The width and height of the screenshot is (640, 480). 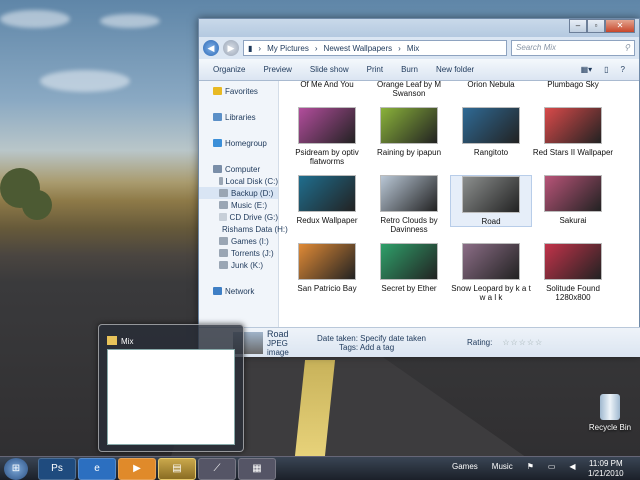 What do you see at coordinates (620, 26) in the screenshot?
I see `close-button: ✕` at bounding box center [620, 26].